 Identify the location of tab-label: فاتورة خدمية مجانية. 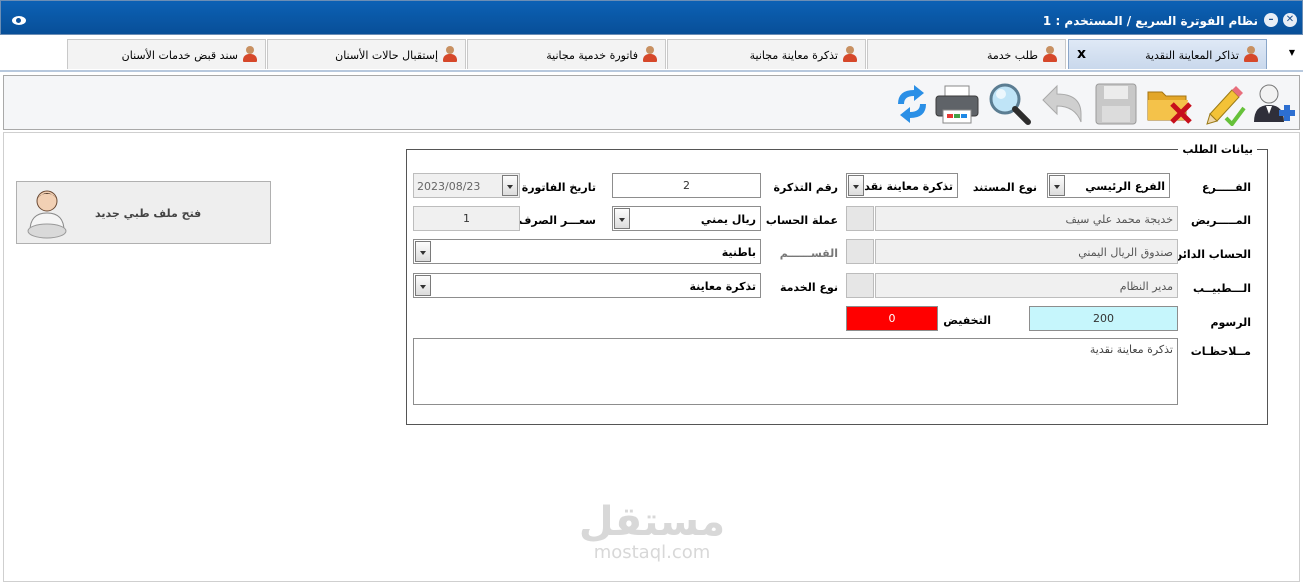
(592, 55).